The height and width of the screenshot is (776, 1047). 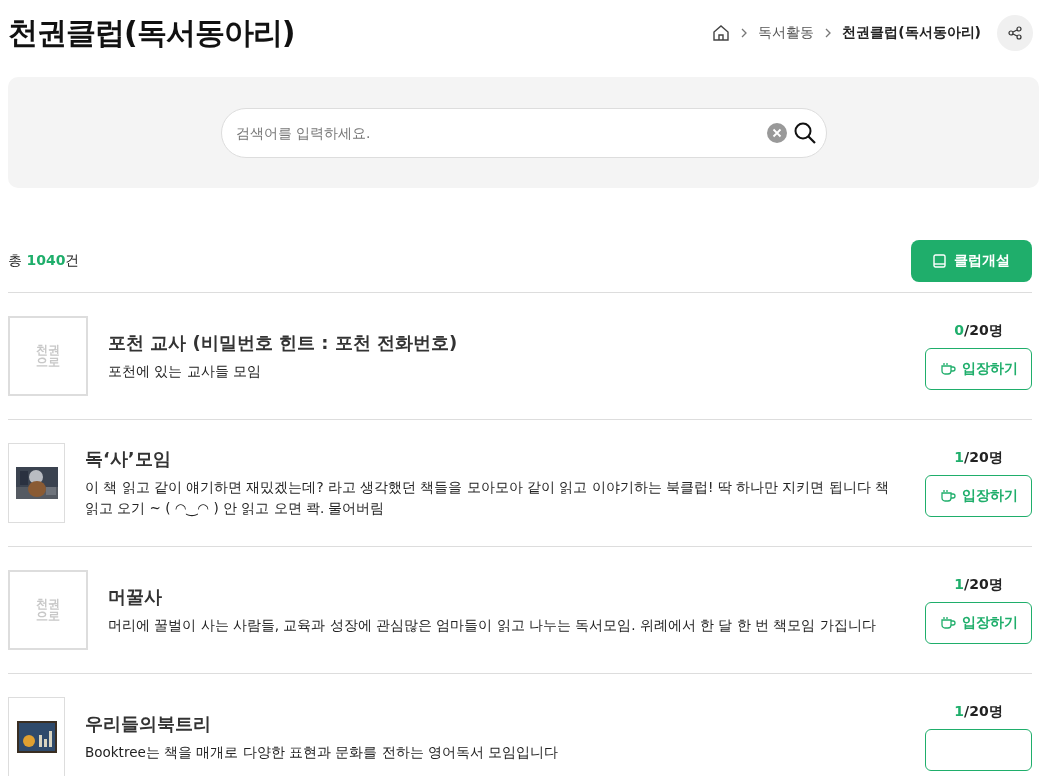 What do you see at coordinates (978, 750) in the screenshot?
I see `enter-button` at bounding box center [978, 750].